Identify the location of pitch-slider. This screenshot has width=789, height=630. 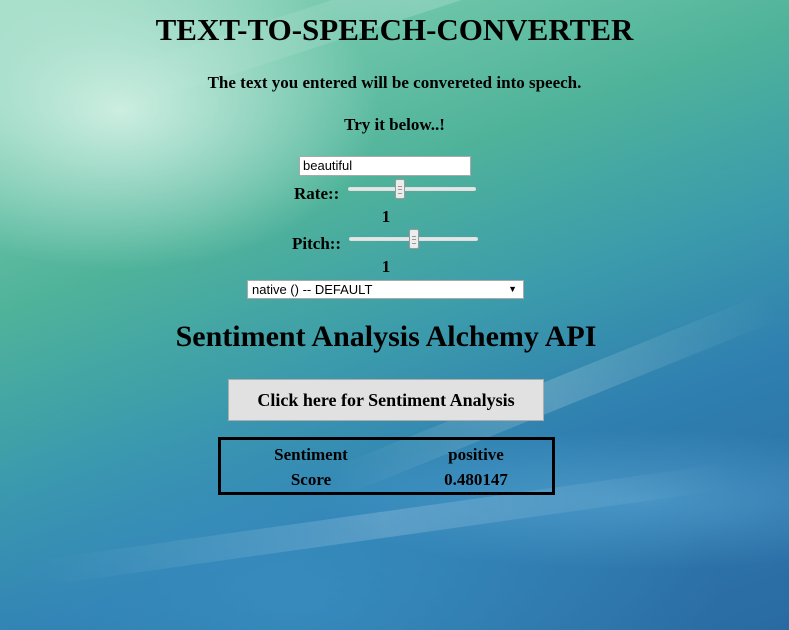
(413, 240).